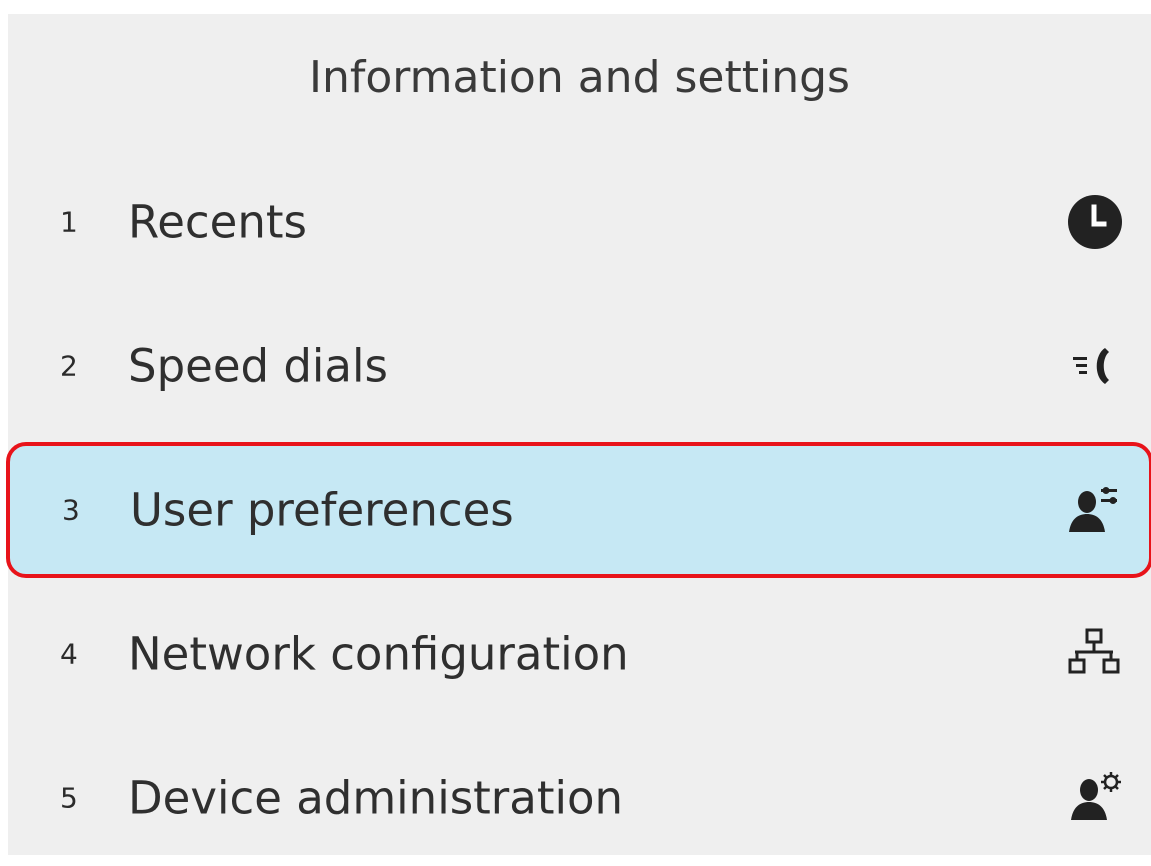 The height and width of the screenshot is (866, 1151). Describe the element at coordinates (1095, 222) in the screenshot. I see `clock-icon` at that location.